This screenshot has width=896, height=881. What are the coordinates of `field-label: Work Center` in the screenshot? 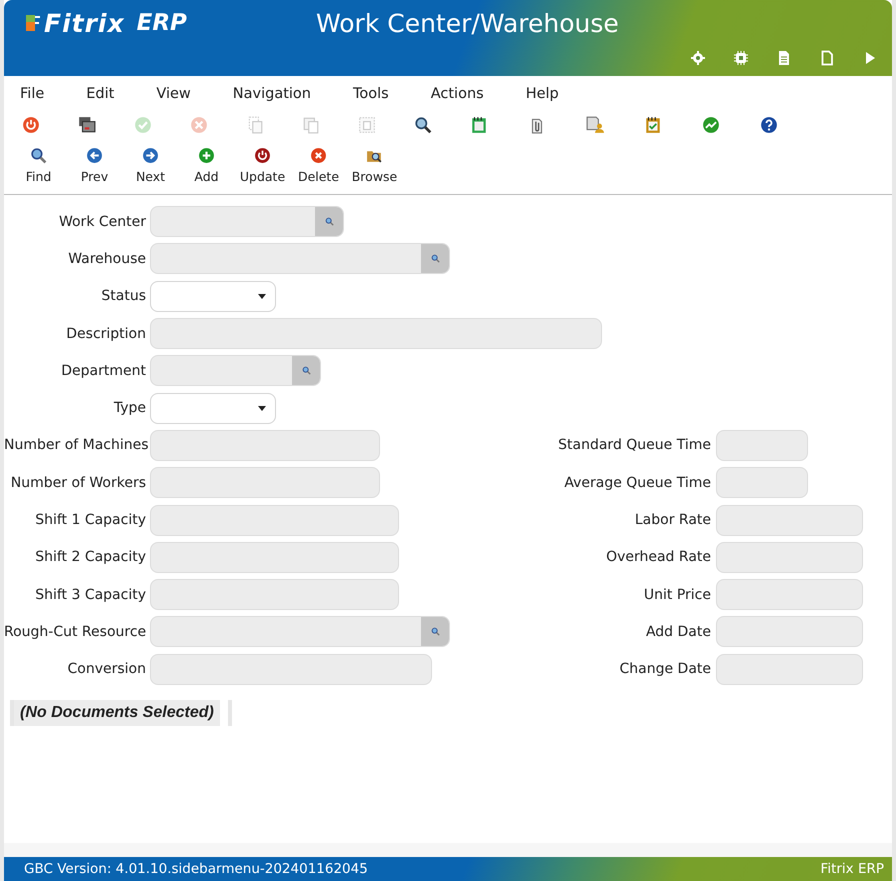 It's located at (102, 222).